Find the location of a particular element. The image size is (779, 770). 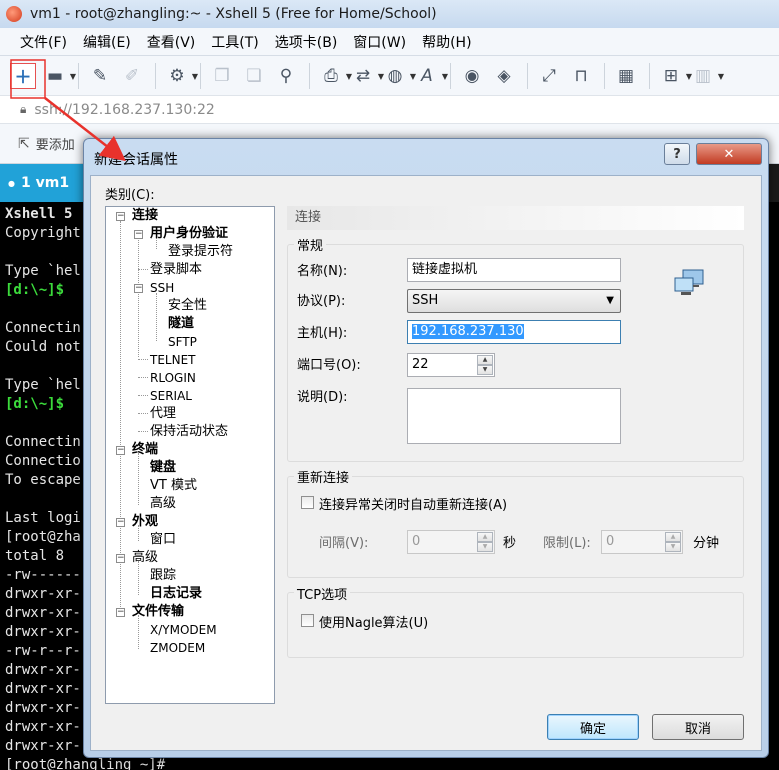

tree-item-authentication: 用户身份验证 is located at coordinates (189, 234).